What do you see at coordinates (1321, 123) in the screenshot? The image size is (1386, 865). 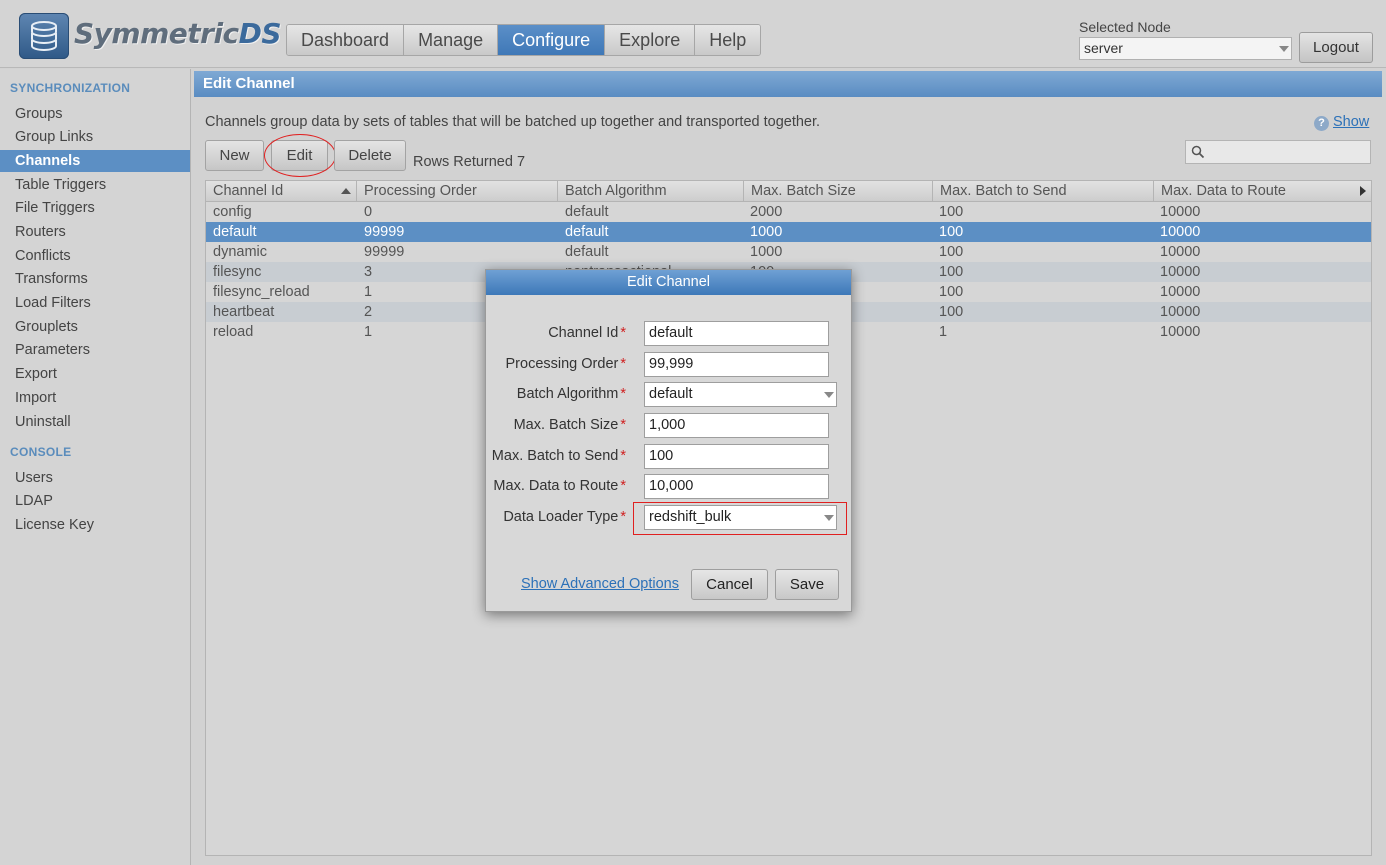 I see `help-icon: ?` at bounding box center [1321, 123].